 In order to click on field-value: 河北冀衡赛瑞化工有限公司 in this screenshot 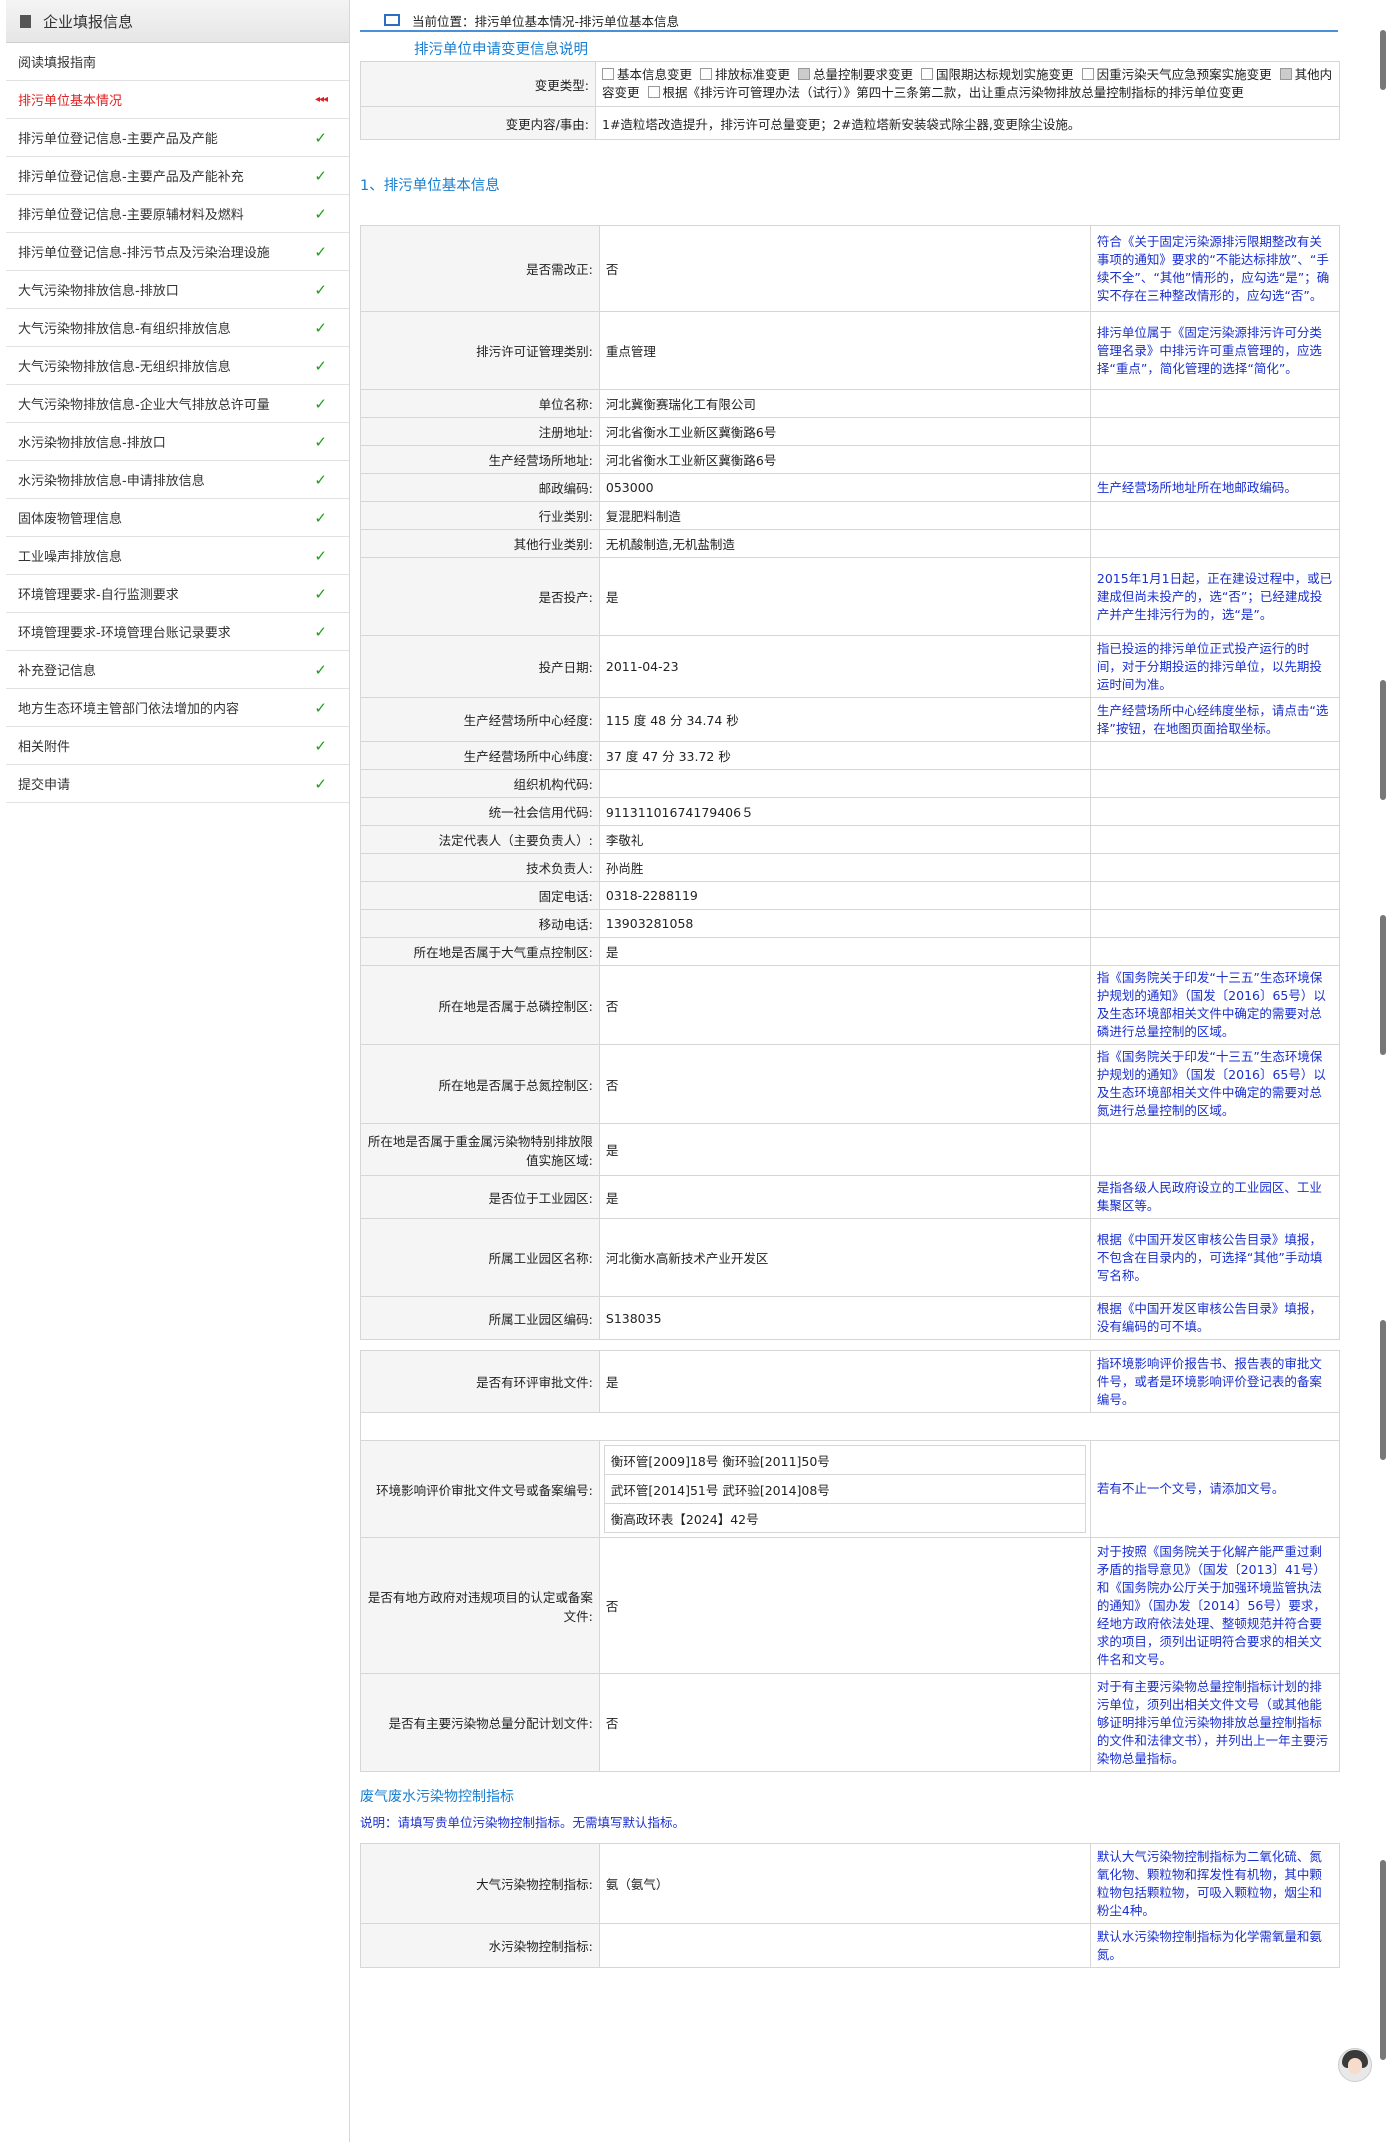, I will do `click(844, 403)`.